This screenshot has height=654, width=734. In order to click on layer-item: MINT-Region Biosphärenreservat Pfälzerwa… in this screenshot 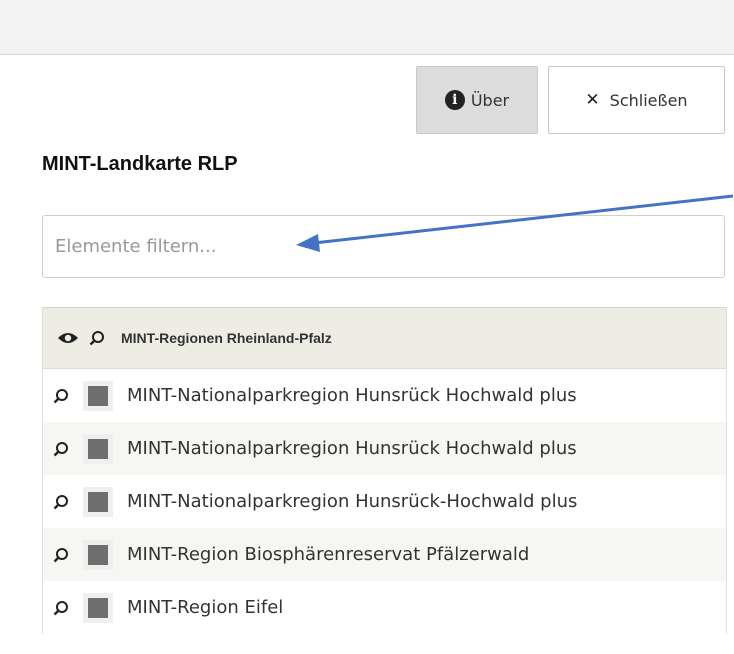, I will do `click(384, 554)`.